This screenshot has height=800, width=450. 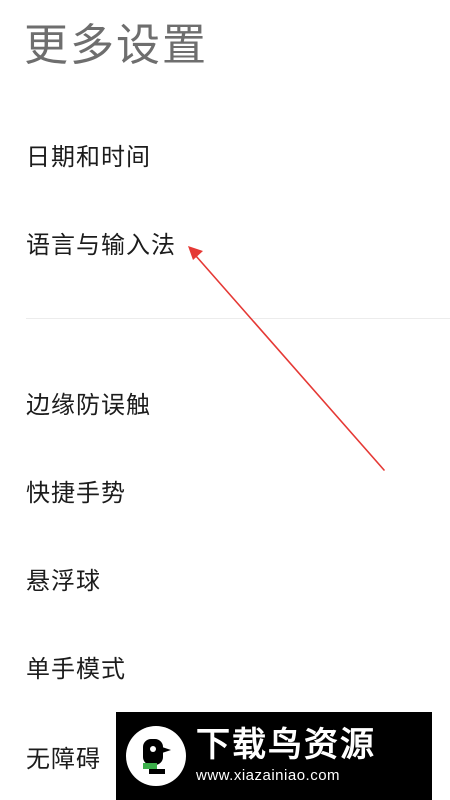 What do you see at coordinates (286, 745) in the screenshot?
I see `watermark-title: 下载鸟资源` at bounding box center [286, 745].